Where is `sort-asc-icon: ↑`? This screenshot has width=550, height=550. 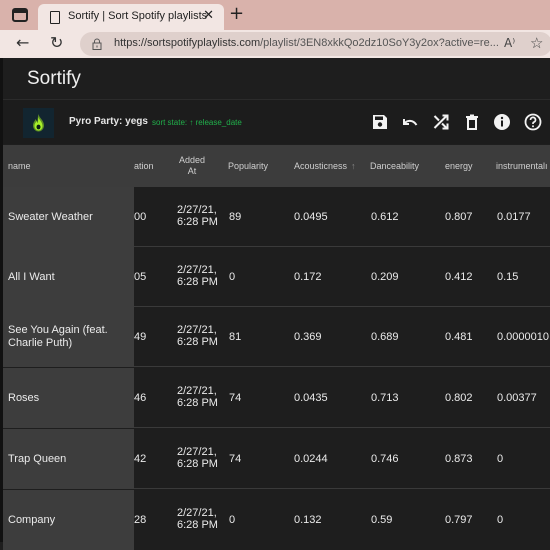 sort-asc-icon: ↑ is located at coordinates (353, 166).